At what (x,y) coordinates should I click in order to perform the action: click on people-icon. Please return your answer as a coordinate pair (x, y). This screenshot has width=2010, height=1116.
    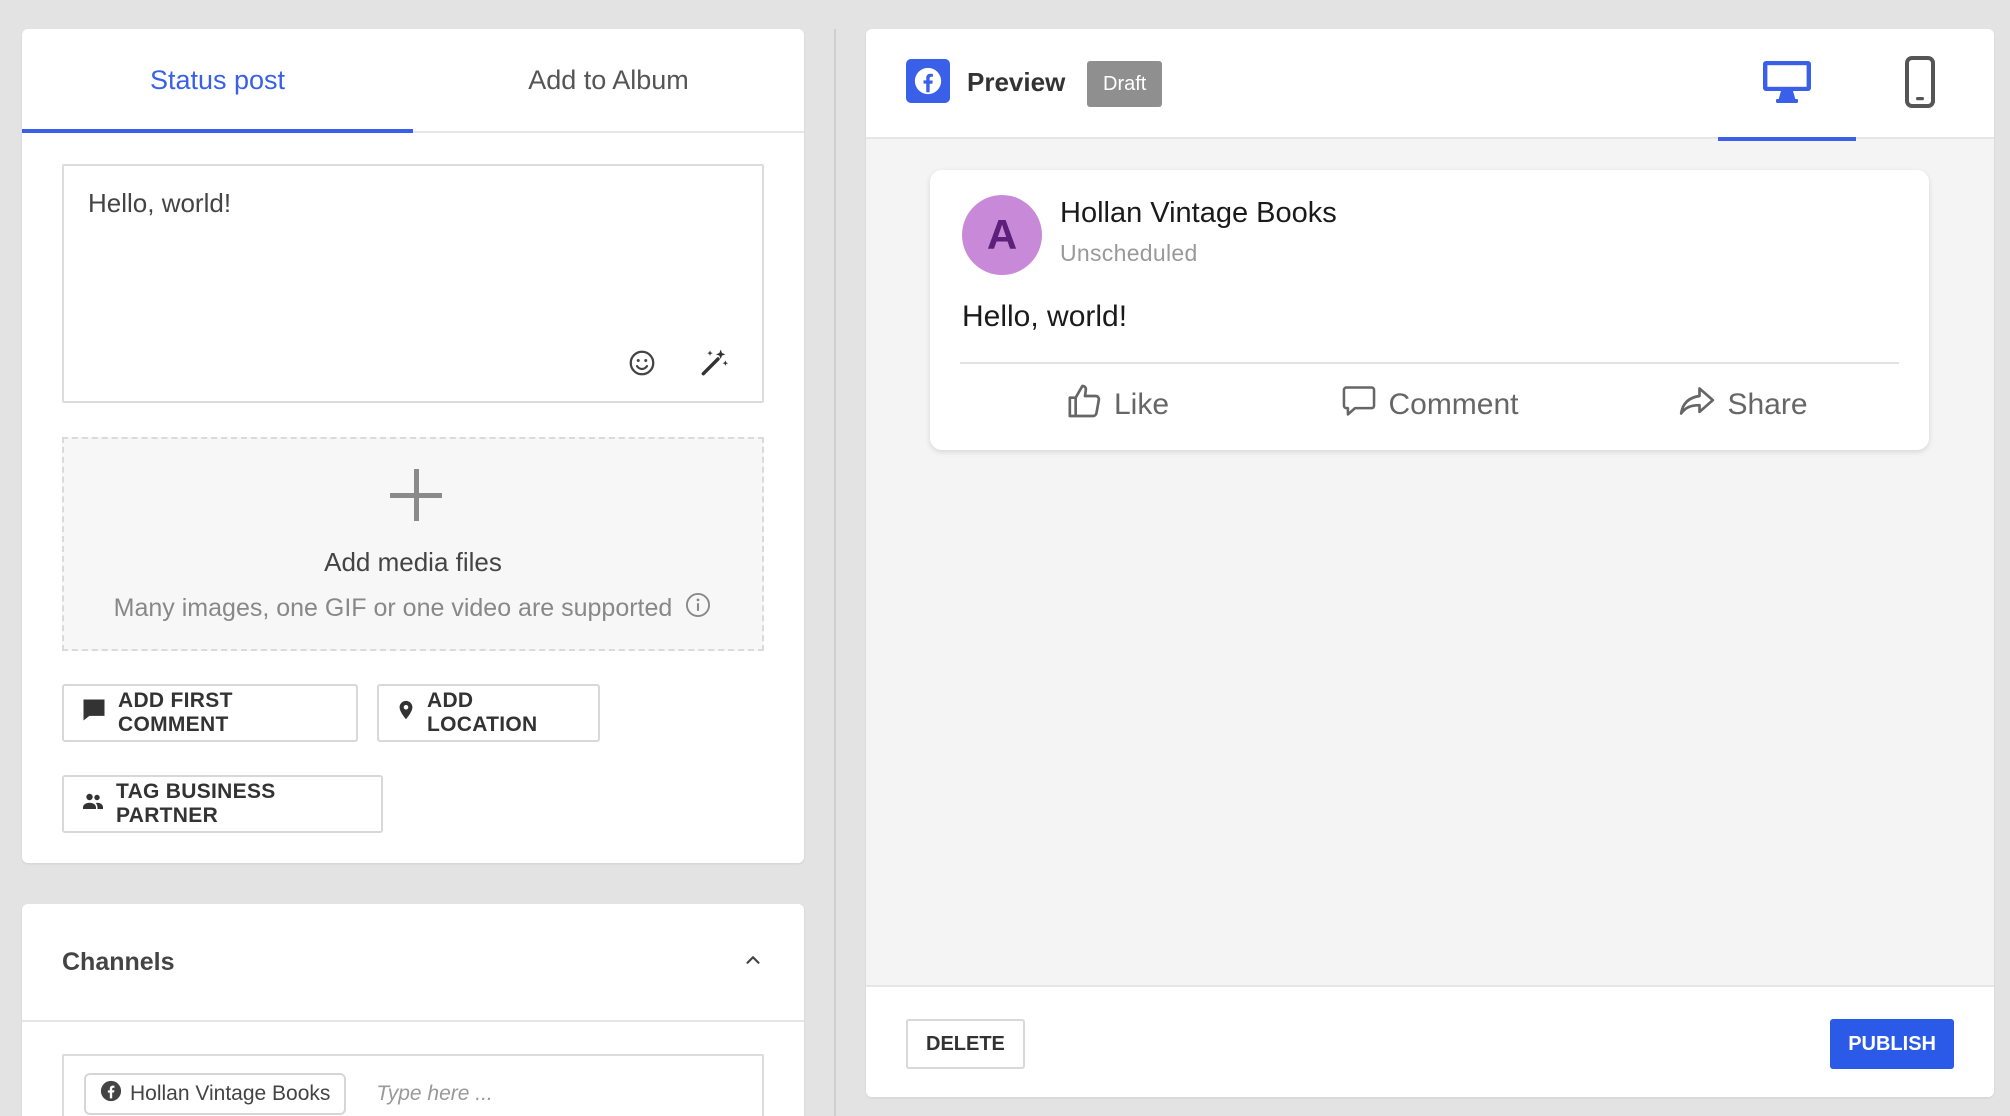
    Looking at the image, I should click on (93, 804).